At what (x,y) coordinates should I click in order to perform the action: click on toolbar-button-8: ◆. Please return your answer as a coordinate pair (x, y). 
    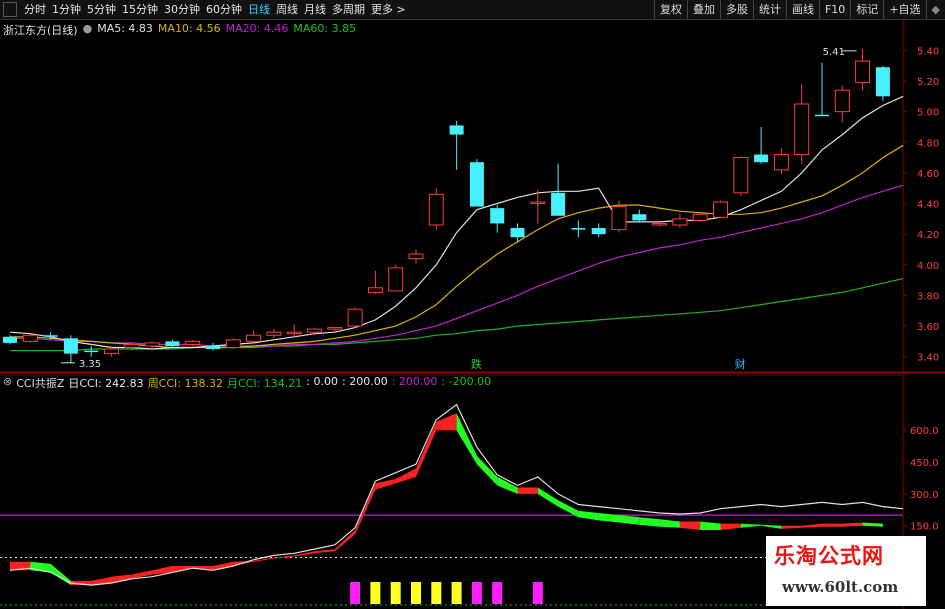
    Looking at the image, I should click on (935, 9).